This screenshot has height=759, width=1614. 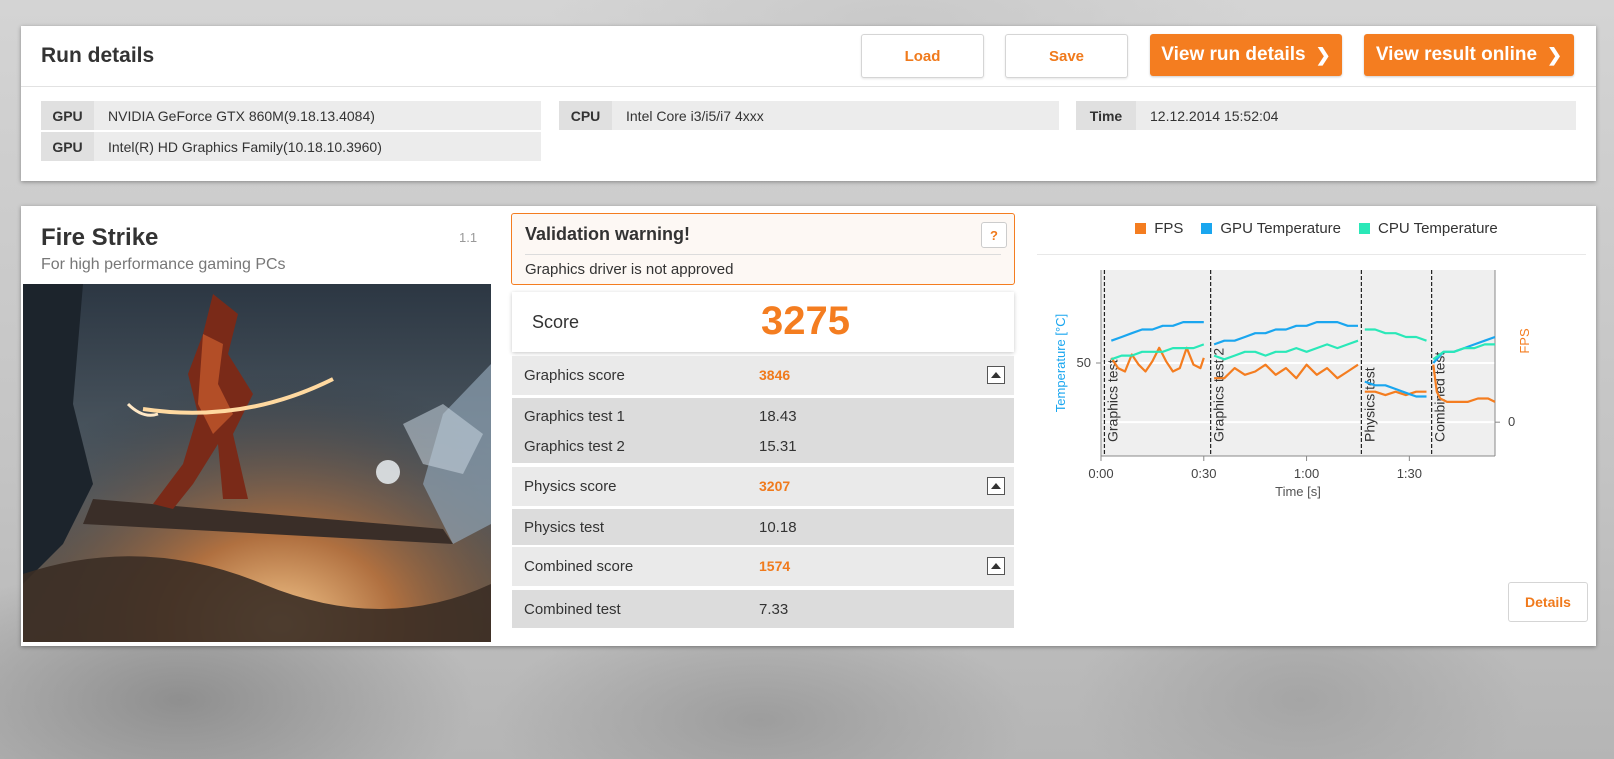 I want to click on physics-score-row: Physics score 3207, so click(x=763, y=486).